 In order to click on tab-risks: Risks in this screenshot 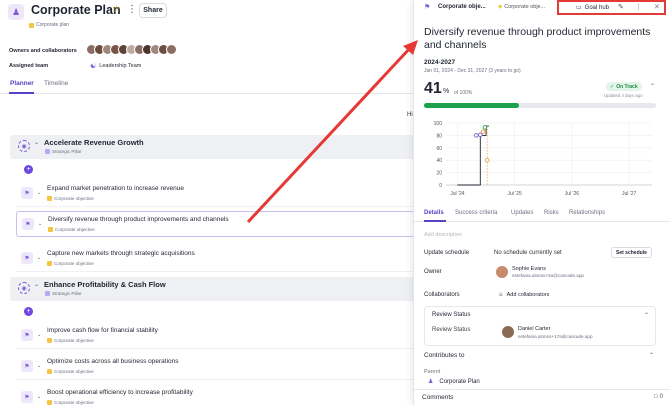, I will do `click(551, 213)`.